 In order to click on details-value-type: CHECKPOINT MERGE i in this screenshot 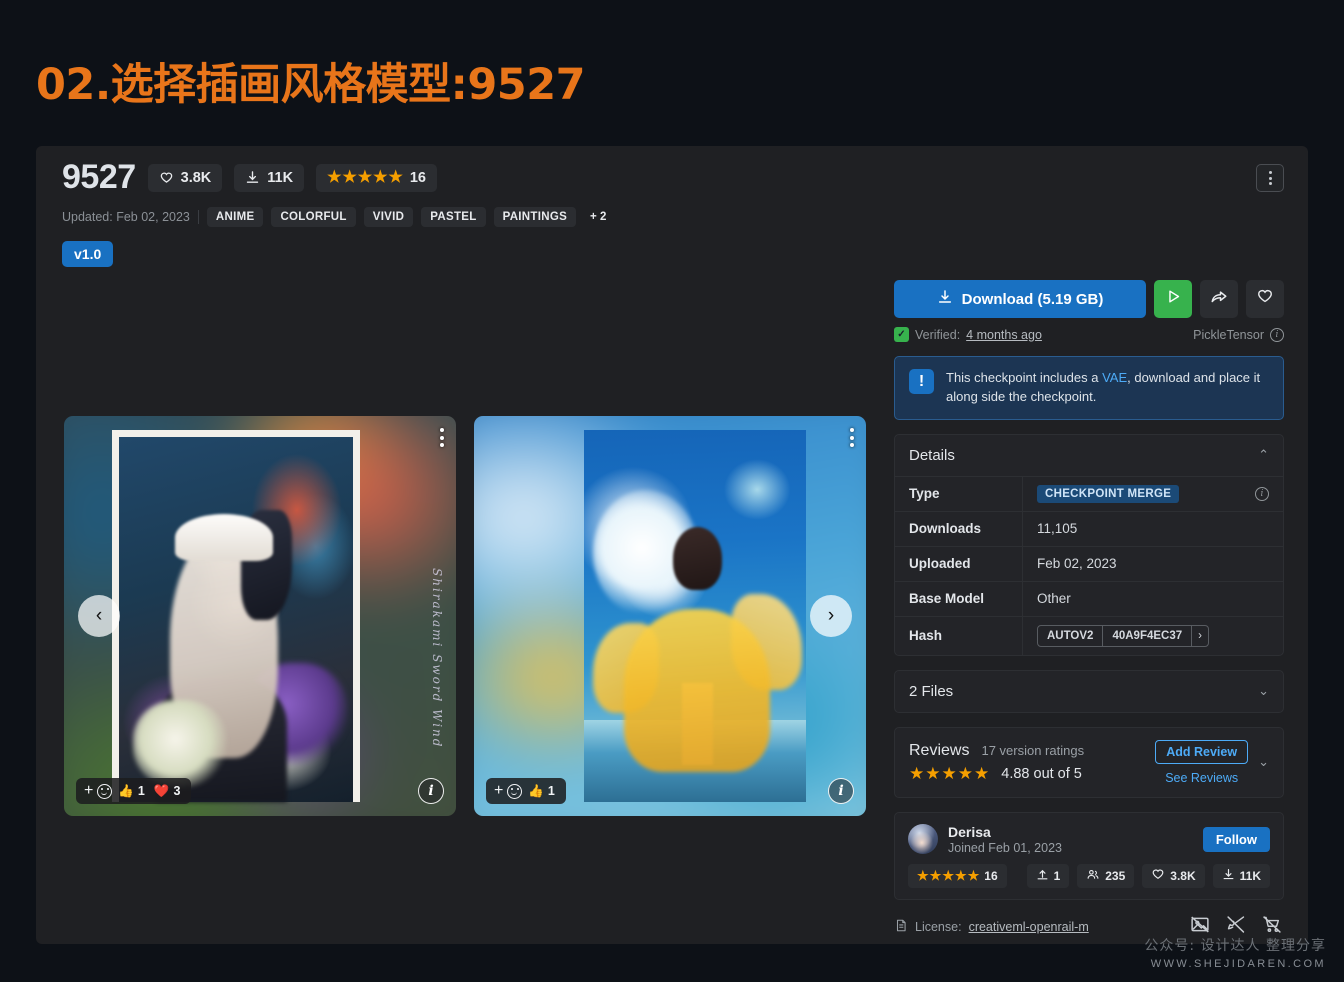, I will do `click(1153, 494)`.